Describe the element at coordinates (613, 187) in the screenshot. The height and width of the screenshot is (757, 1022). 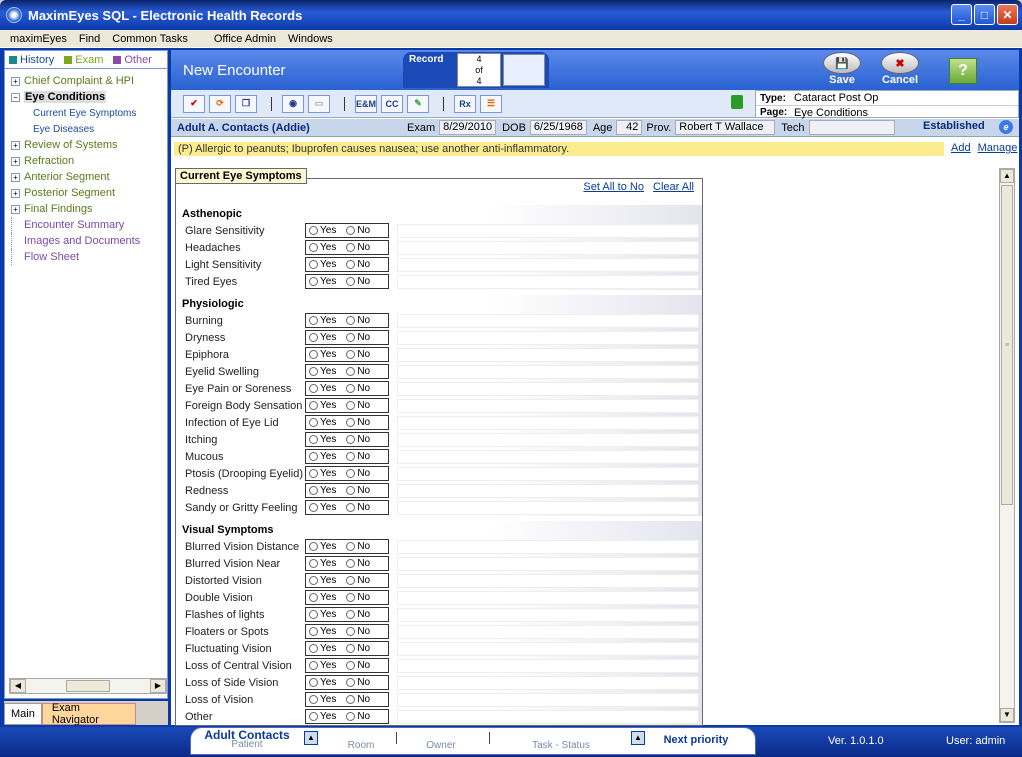
I see `set-all-no-link: Set All to No` at that location.